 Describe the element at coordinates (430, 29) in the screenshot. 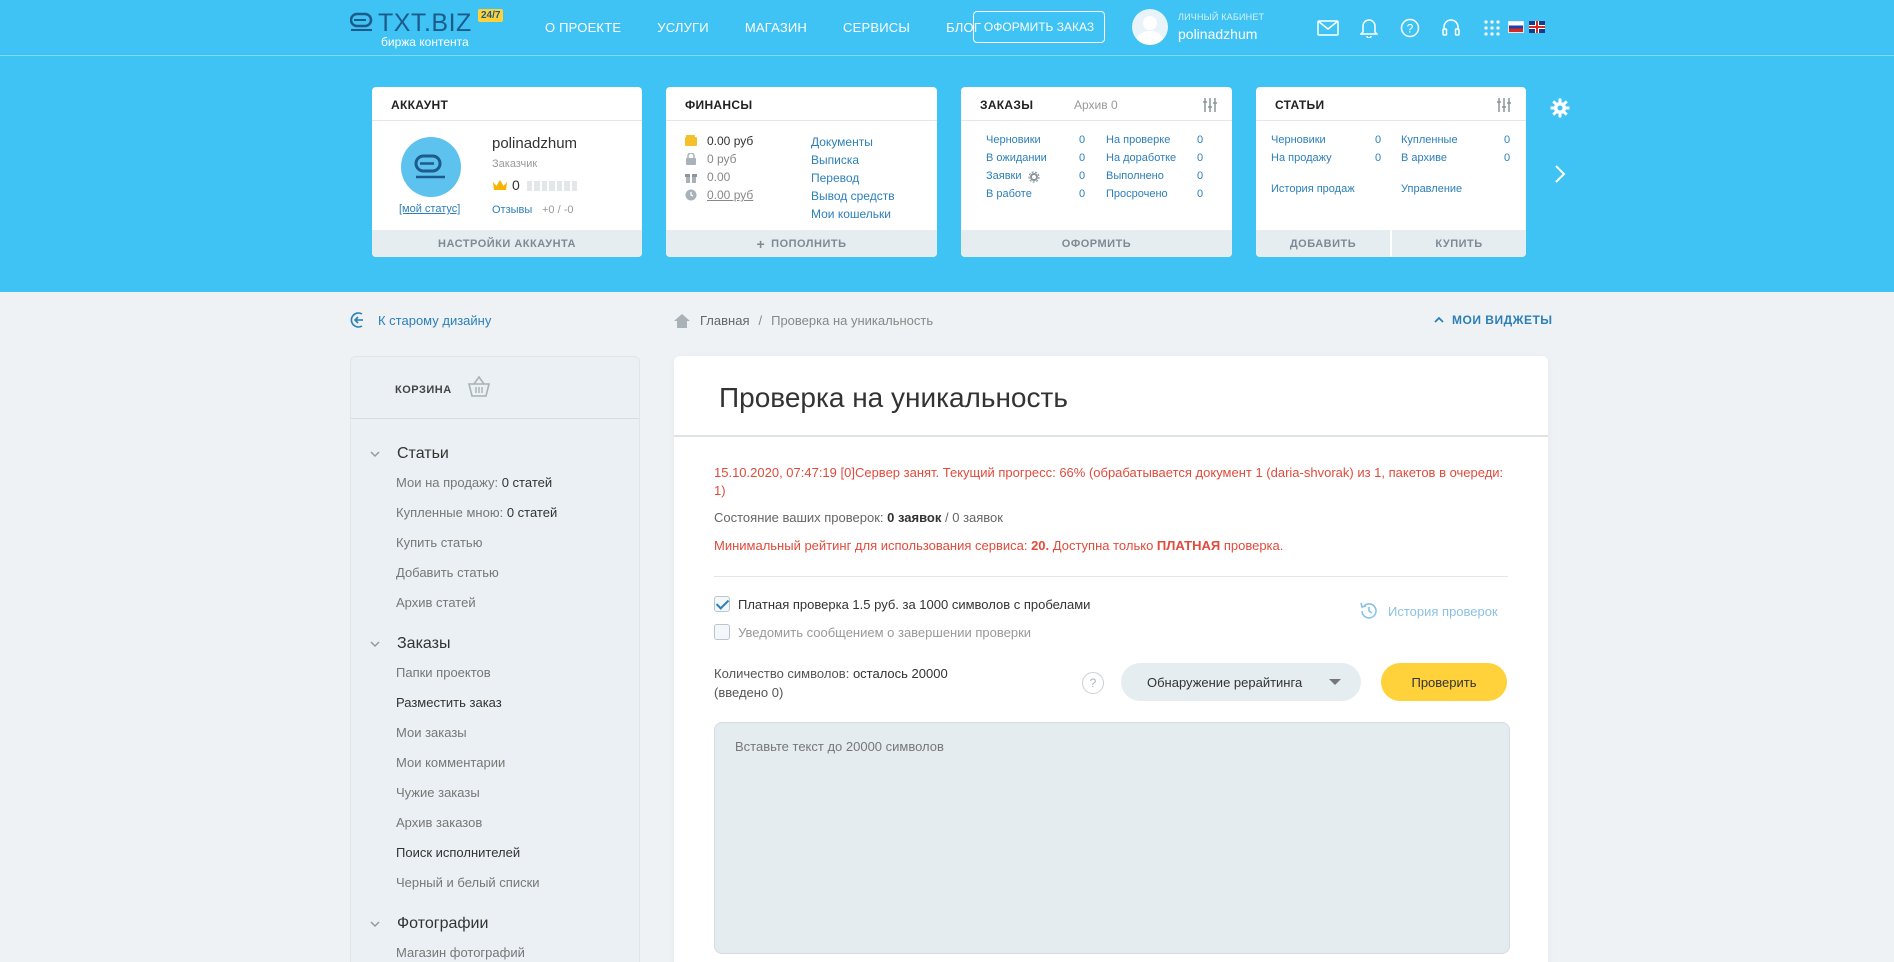

I see `logo: TXT.BIZ 24/7 биржа контента` at that location.